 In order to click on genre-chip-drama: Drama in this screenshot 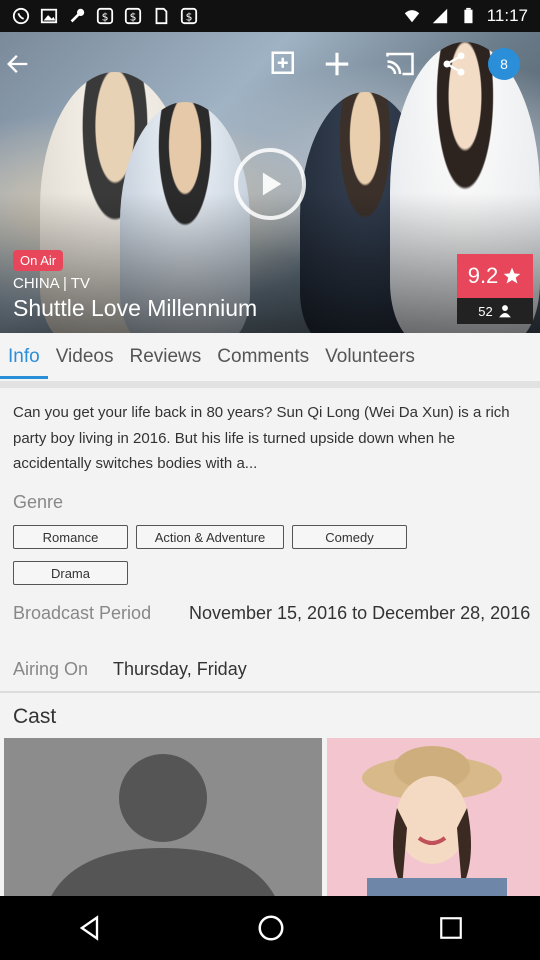, I will do `click(70, 573)`.